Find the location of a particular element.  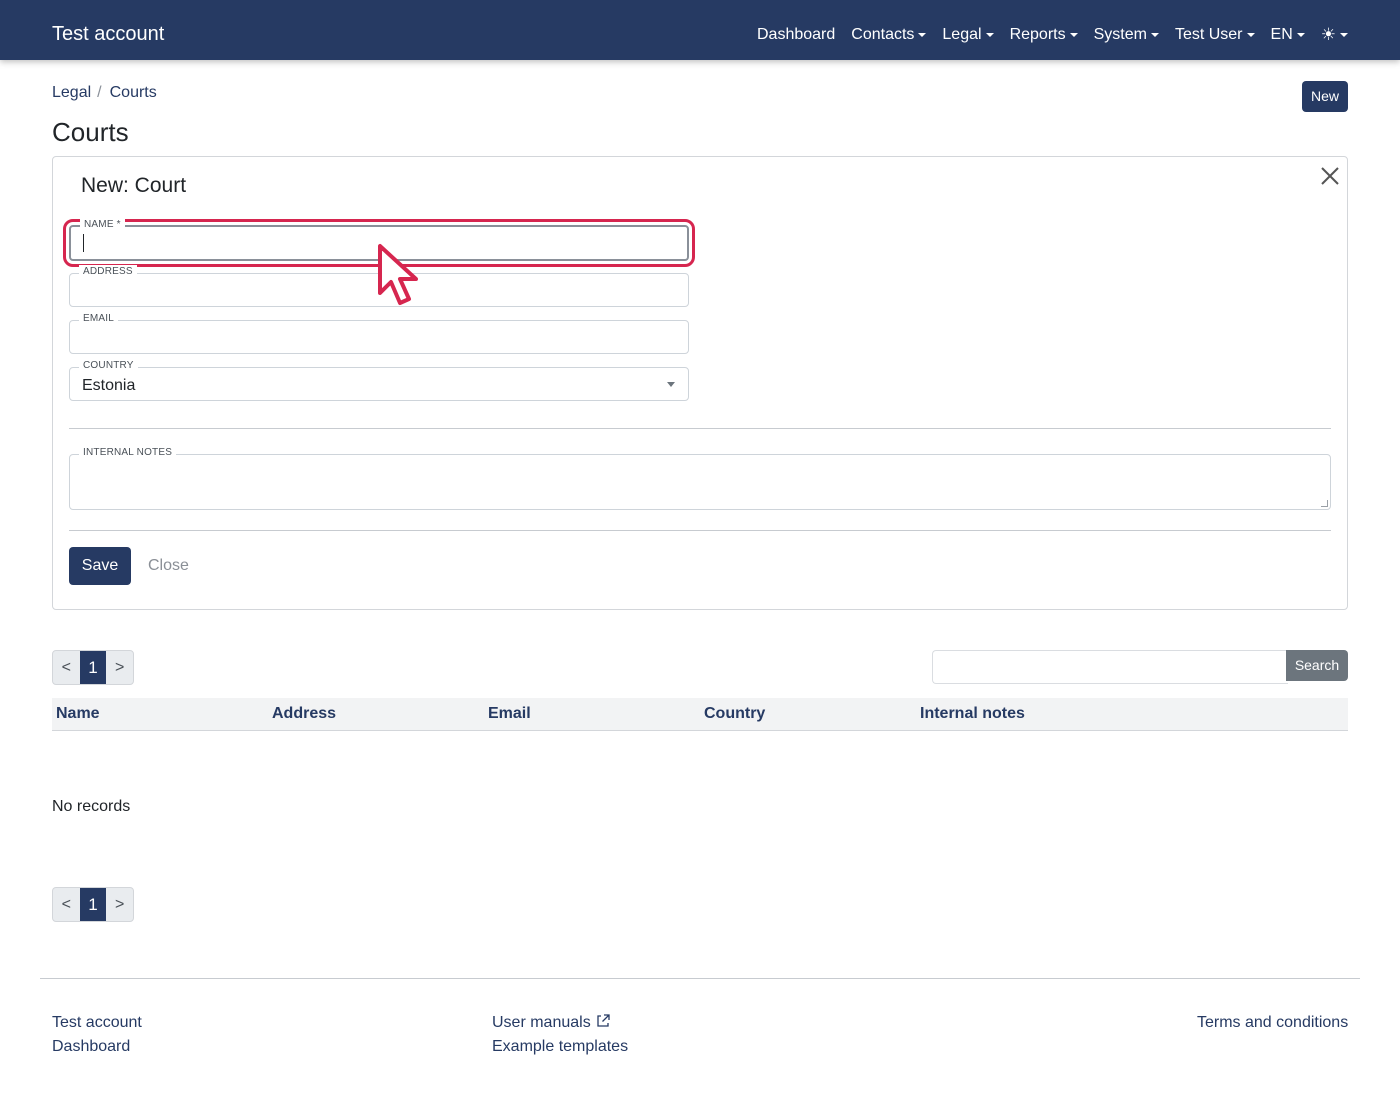

nav-item-reports: Reports is located at coordinates (1044, 35).